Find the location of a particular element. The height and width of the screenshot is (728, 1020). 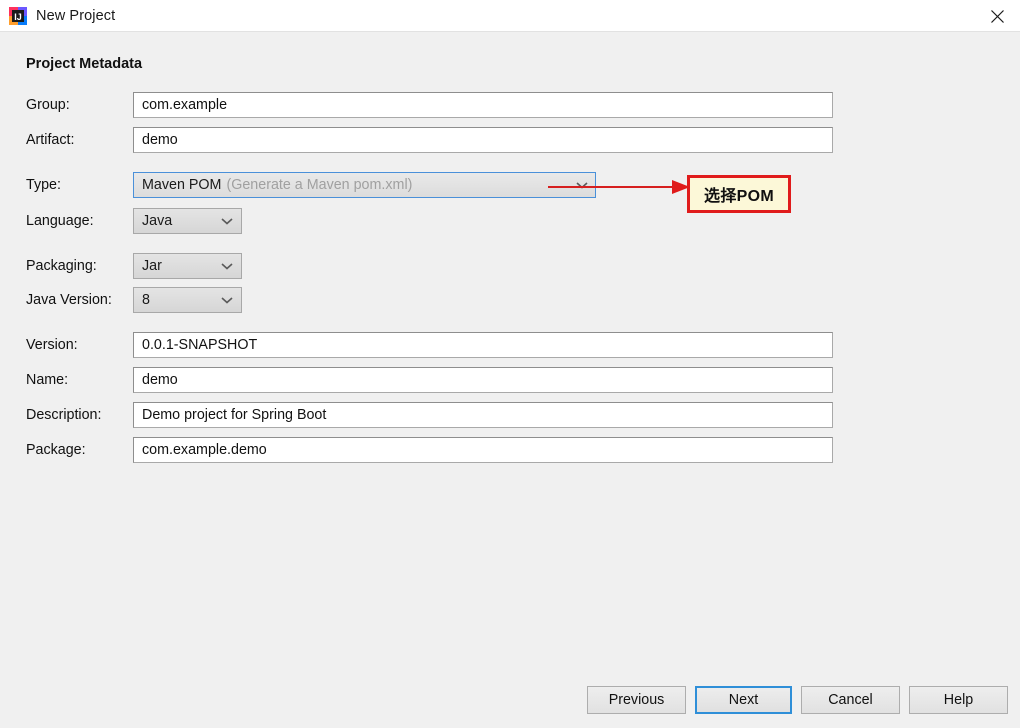

annotation-arrow-icon is located at coordinates (619, 187).